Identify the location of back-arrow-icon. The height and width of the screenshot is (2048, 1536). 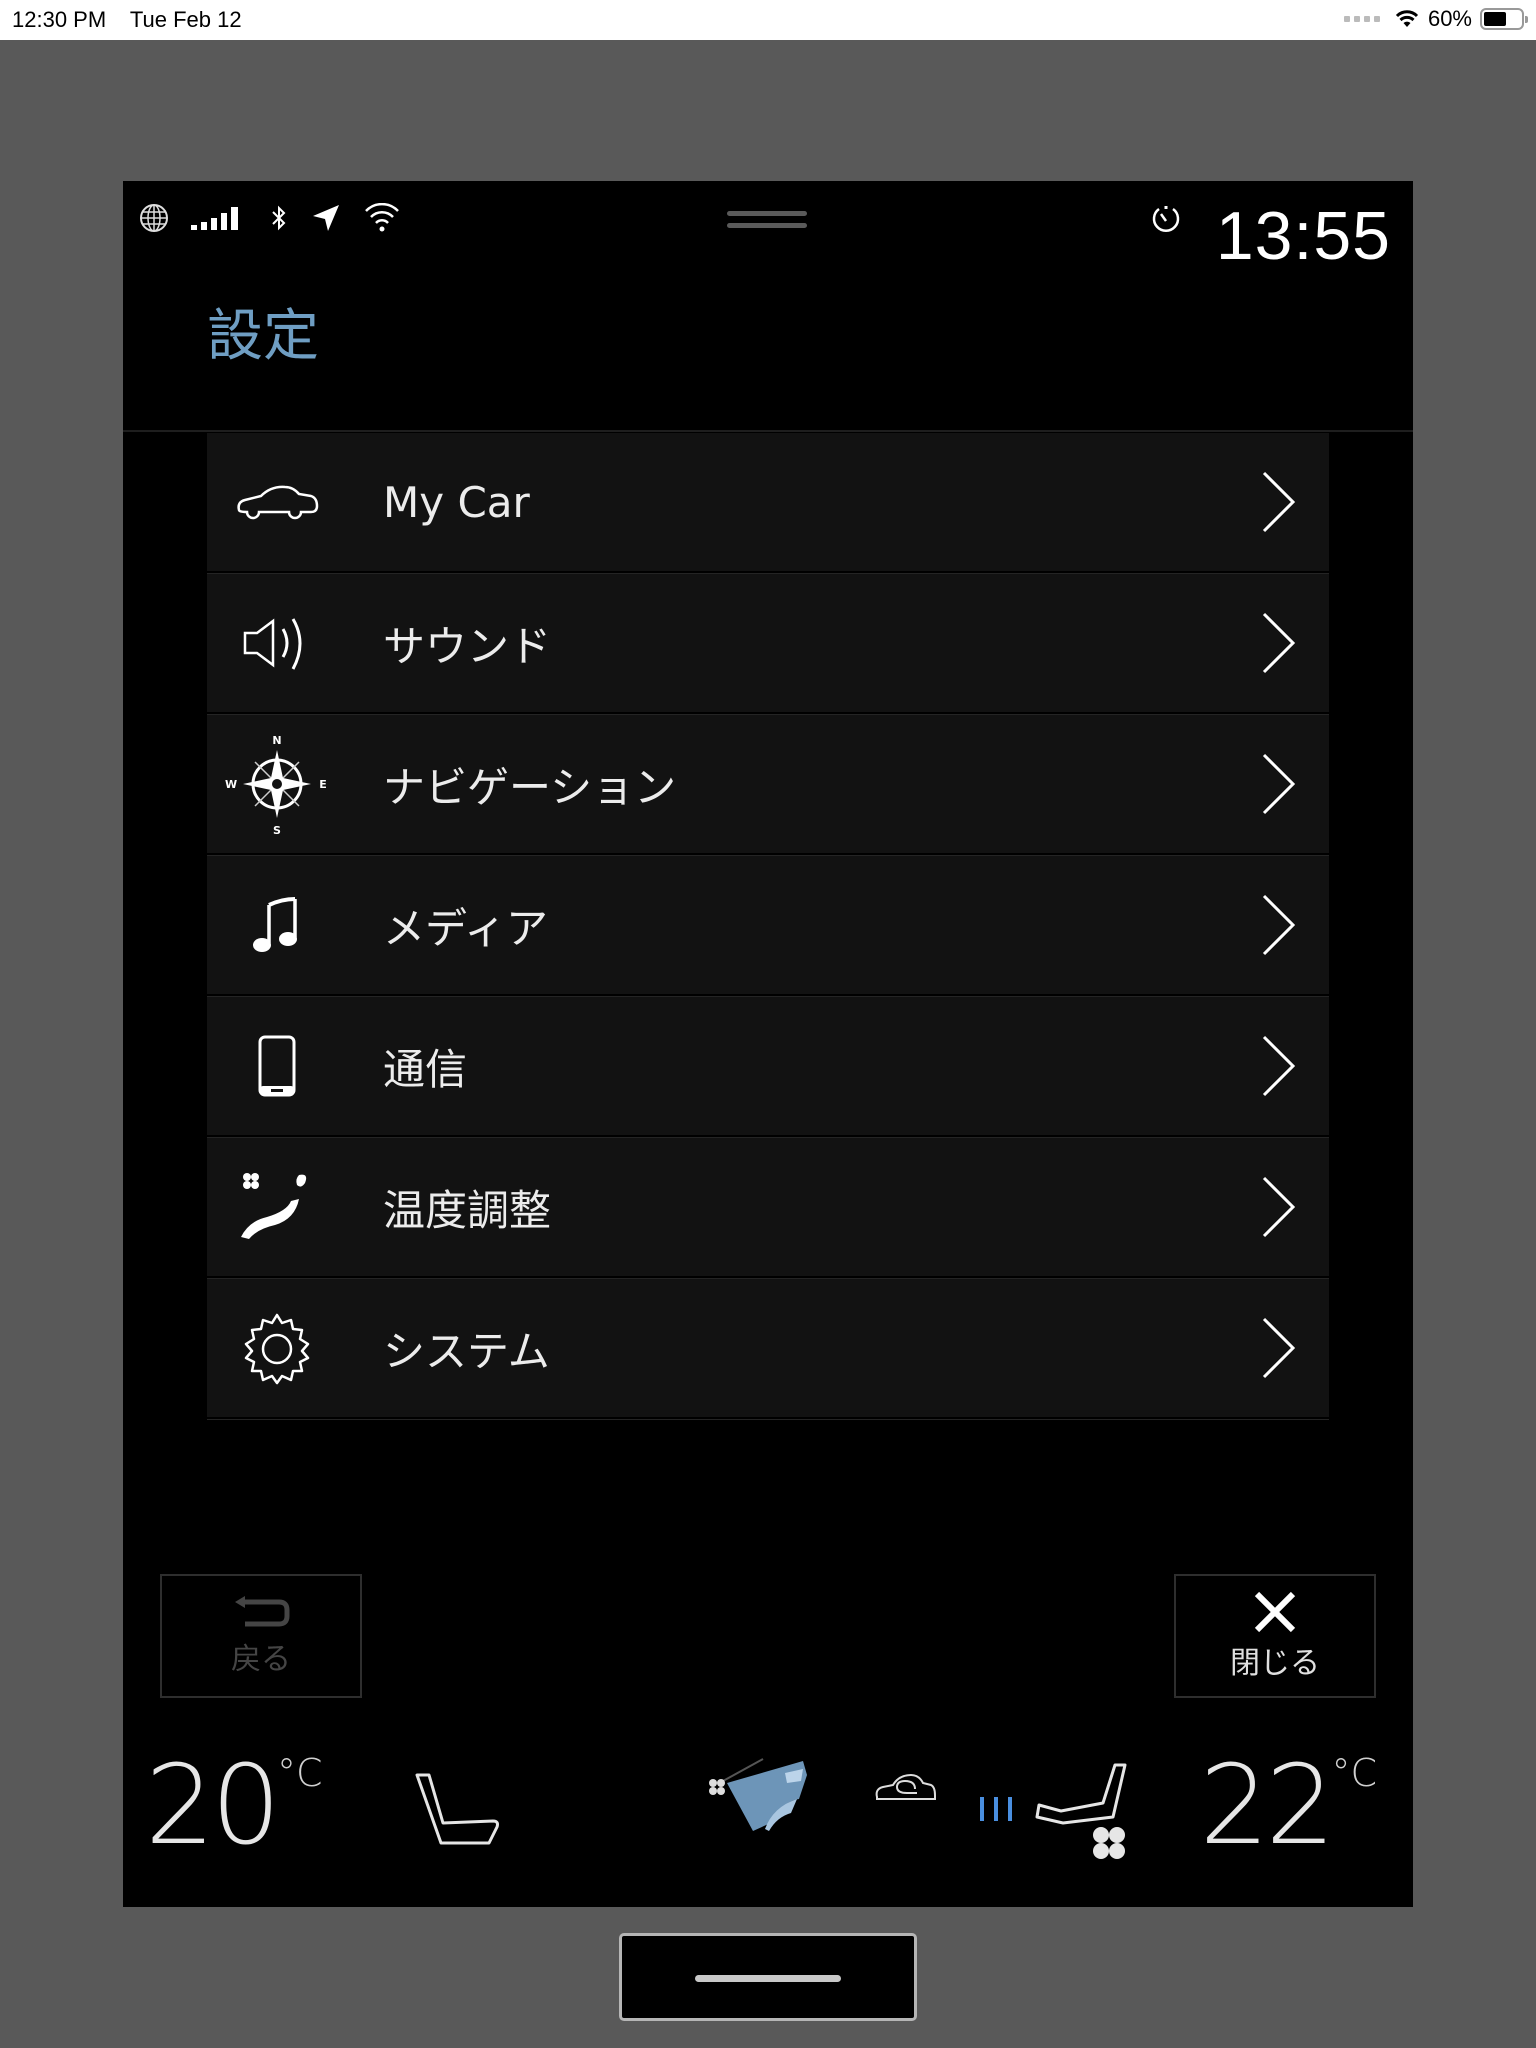
(262, 1611).